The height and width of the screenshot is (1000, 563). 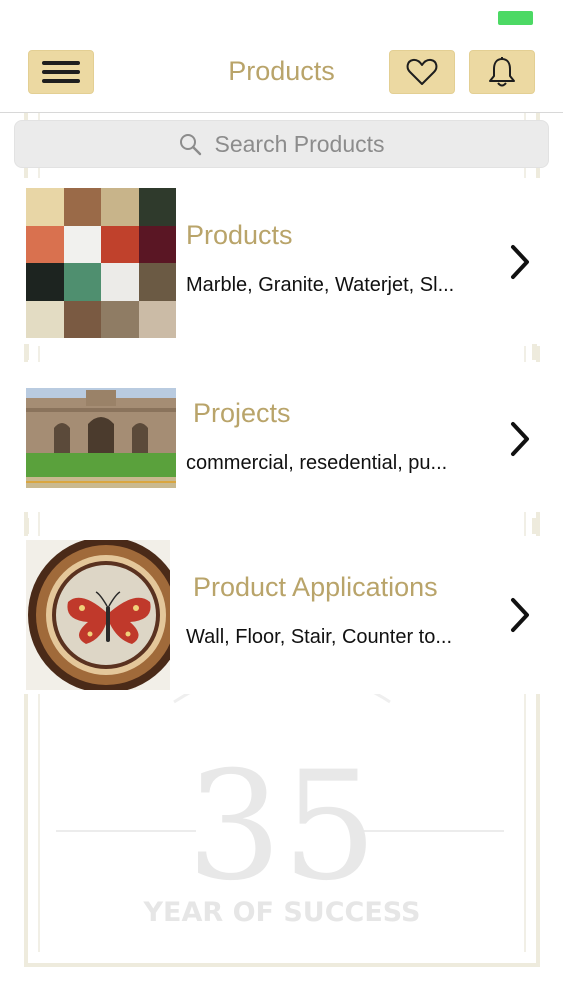 I want to click on search-icon, so click(x=191, y=145).